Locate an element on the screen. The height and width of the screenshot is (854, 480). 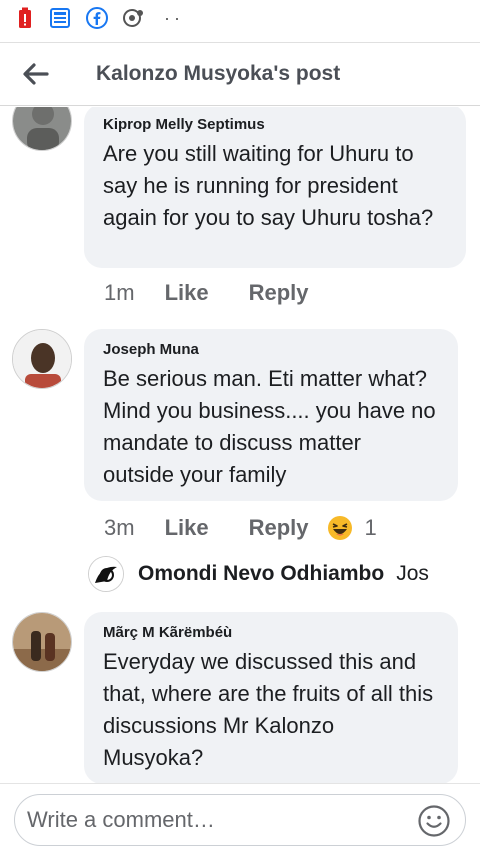
page-title: Kalonzo Musyoka's post is located at coordinates (218, 73).